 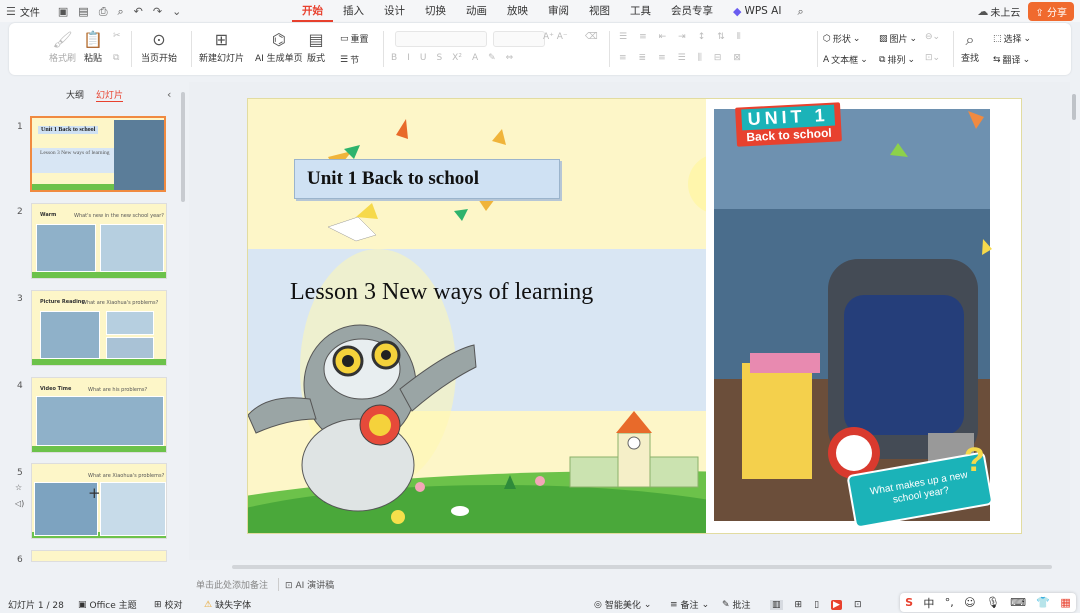 I want to click on strikethrough-icon: S, so click(x=439, y=58).